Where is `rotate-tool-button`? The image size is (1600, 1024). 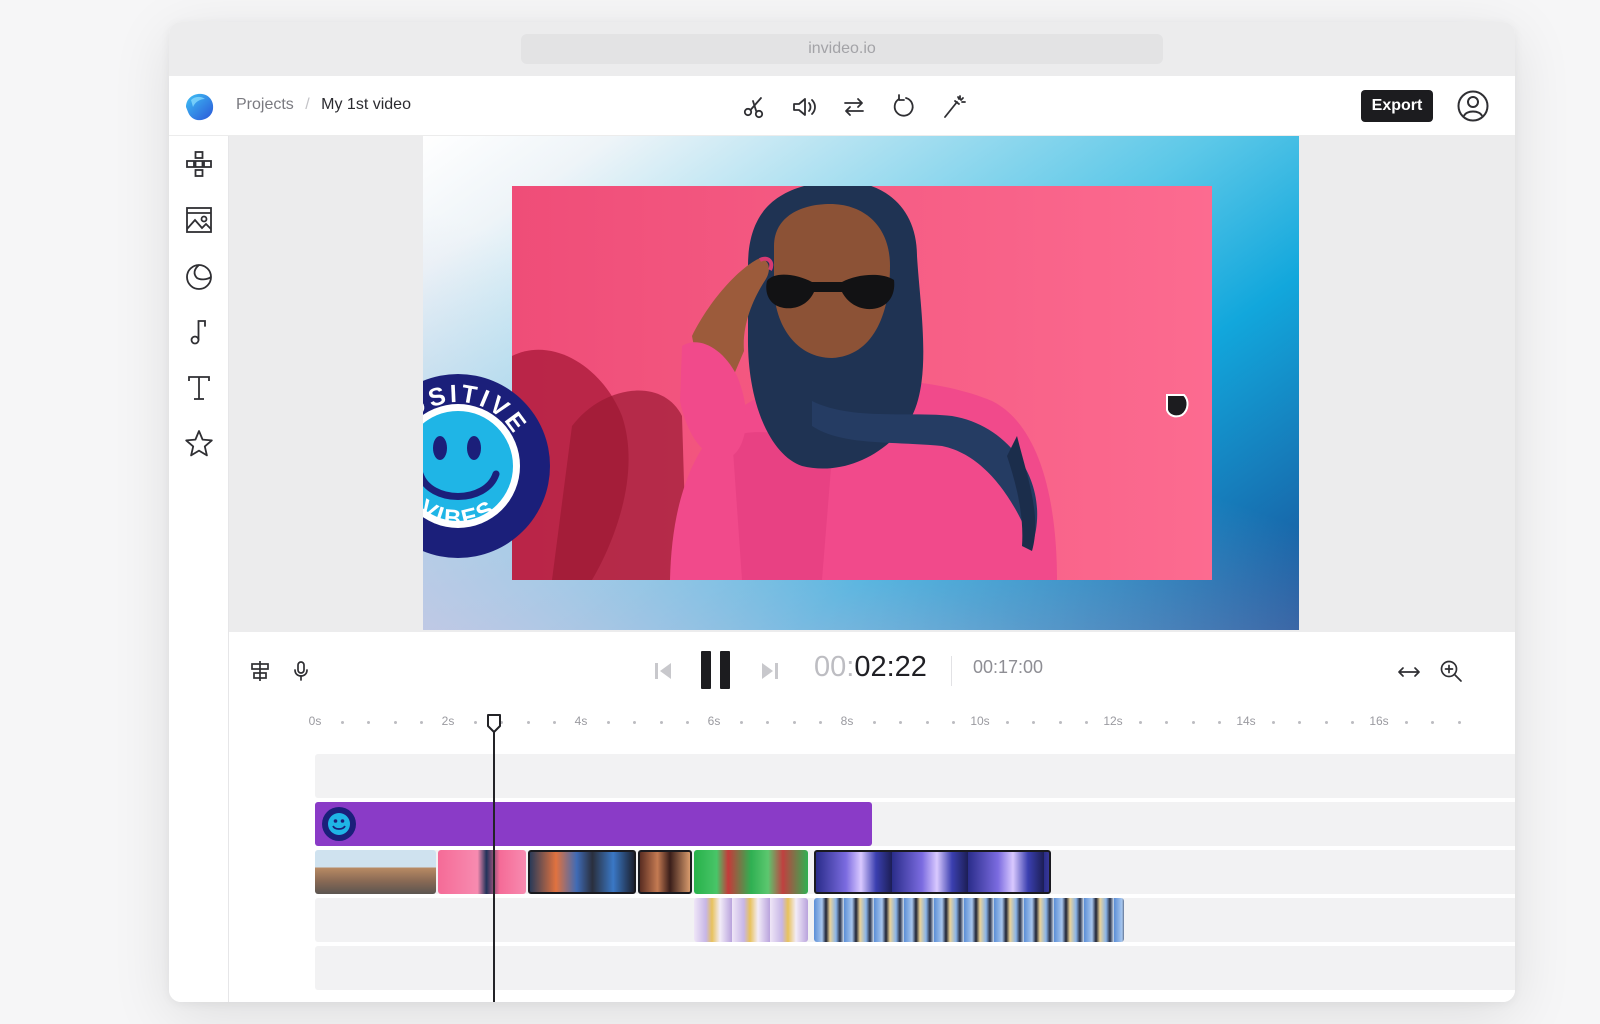
rotate-tool-button is located at coordinates (904, 107).